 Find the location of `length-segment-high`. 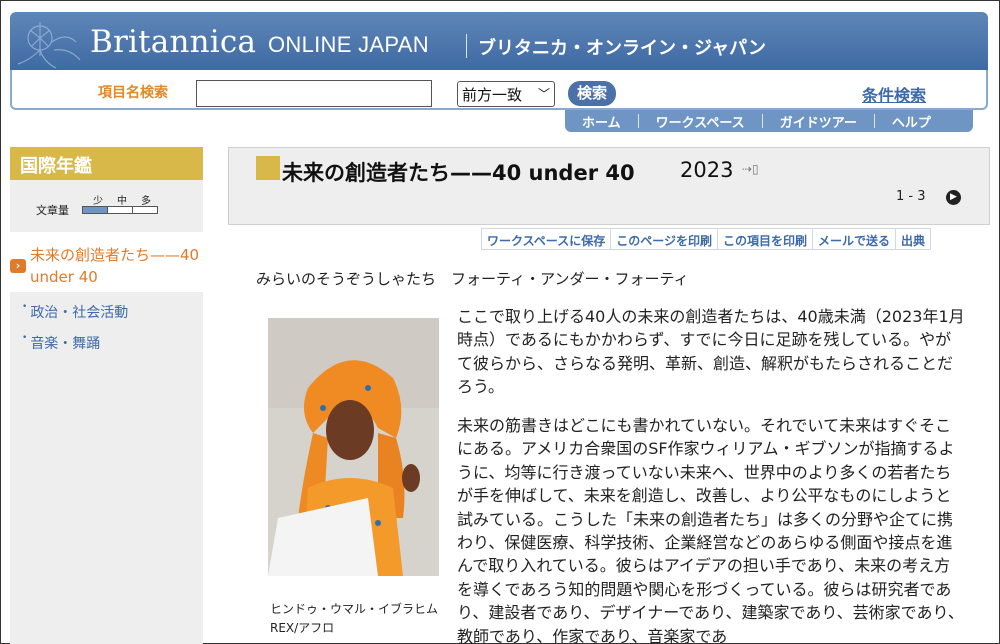

length-segment-high is located at coordinates (145, 210).